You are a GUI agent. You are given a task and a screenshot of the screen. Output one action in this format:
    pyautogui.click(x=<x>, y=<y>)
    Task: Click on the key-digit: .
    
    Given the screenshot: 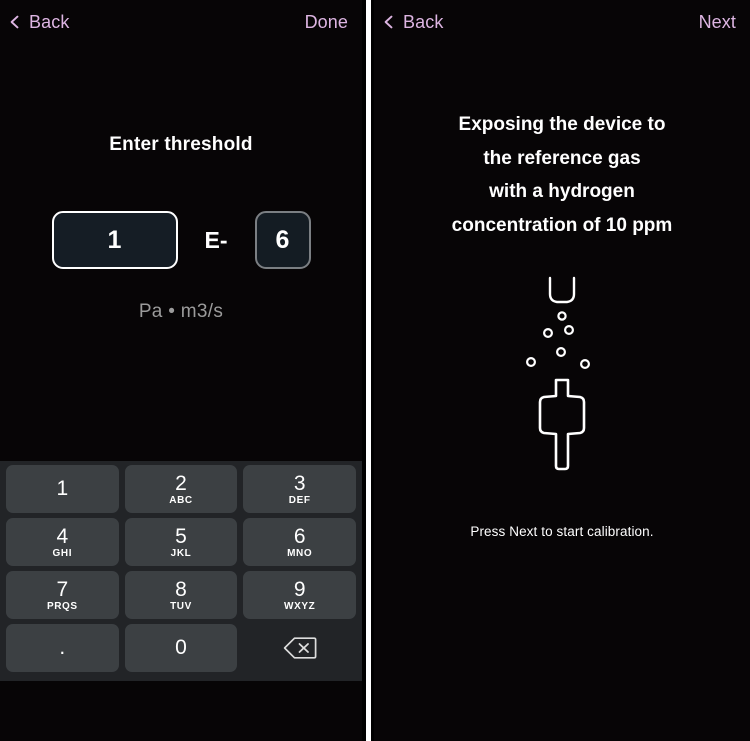 What is the action you would take?
    pyautogui.click(x=62, y=647)
    